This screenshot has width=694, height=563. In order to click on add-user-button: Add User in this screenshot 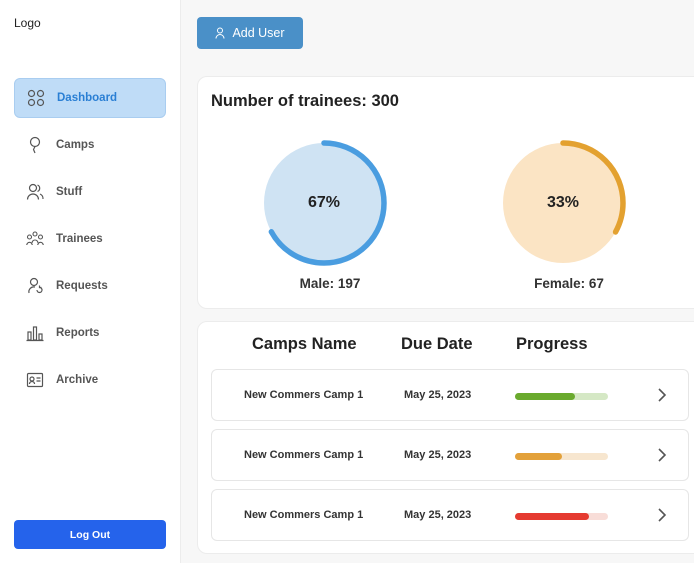, I will do `click(250, 33)`.